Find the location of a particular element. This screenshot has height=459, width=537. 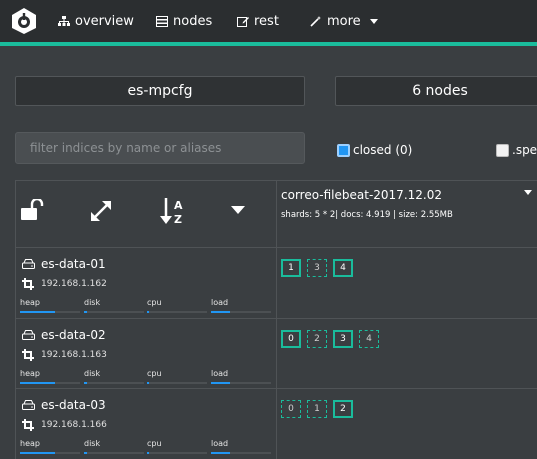

shard-primary: 0 is located at coordinates (291, 339).